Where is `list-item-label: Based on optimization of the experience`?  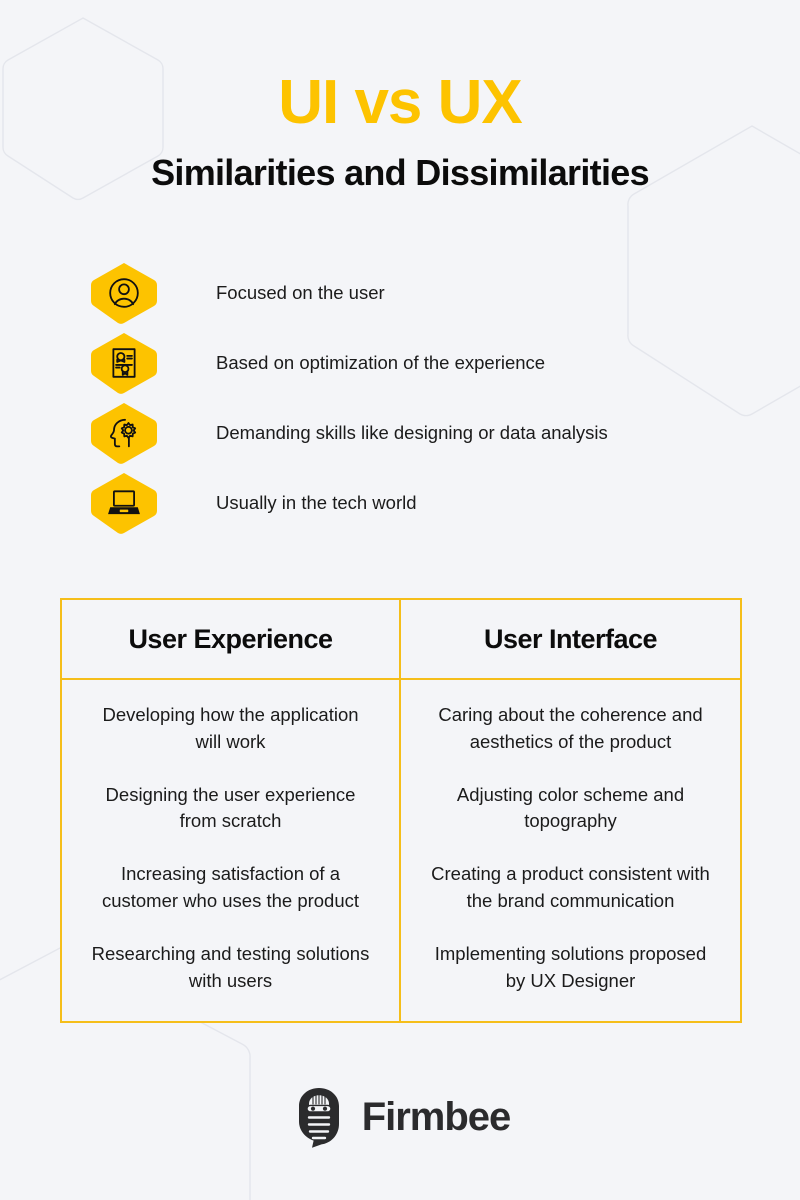
list-item-label: Based on optimization of the experience is located at coordinates (381, 363).